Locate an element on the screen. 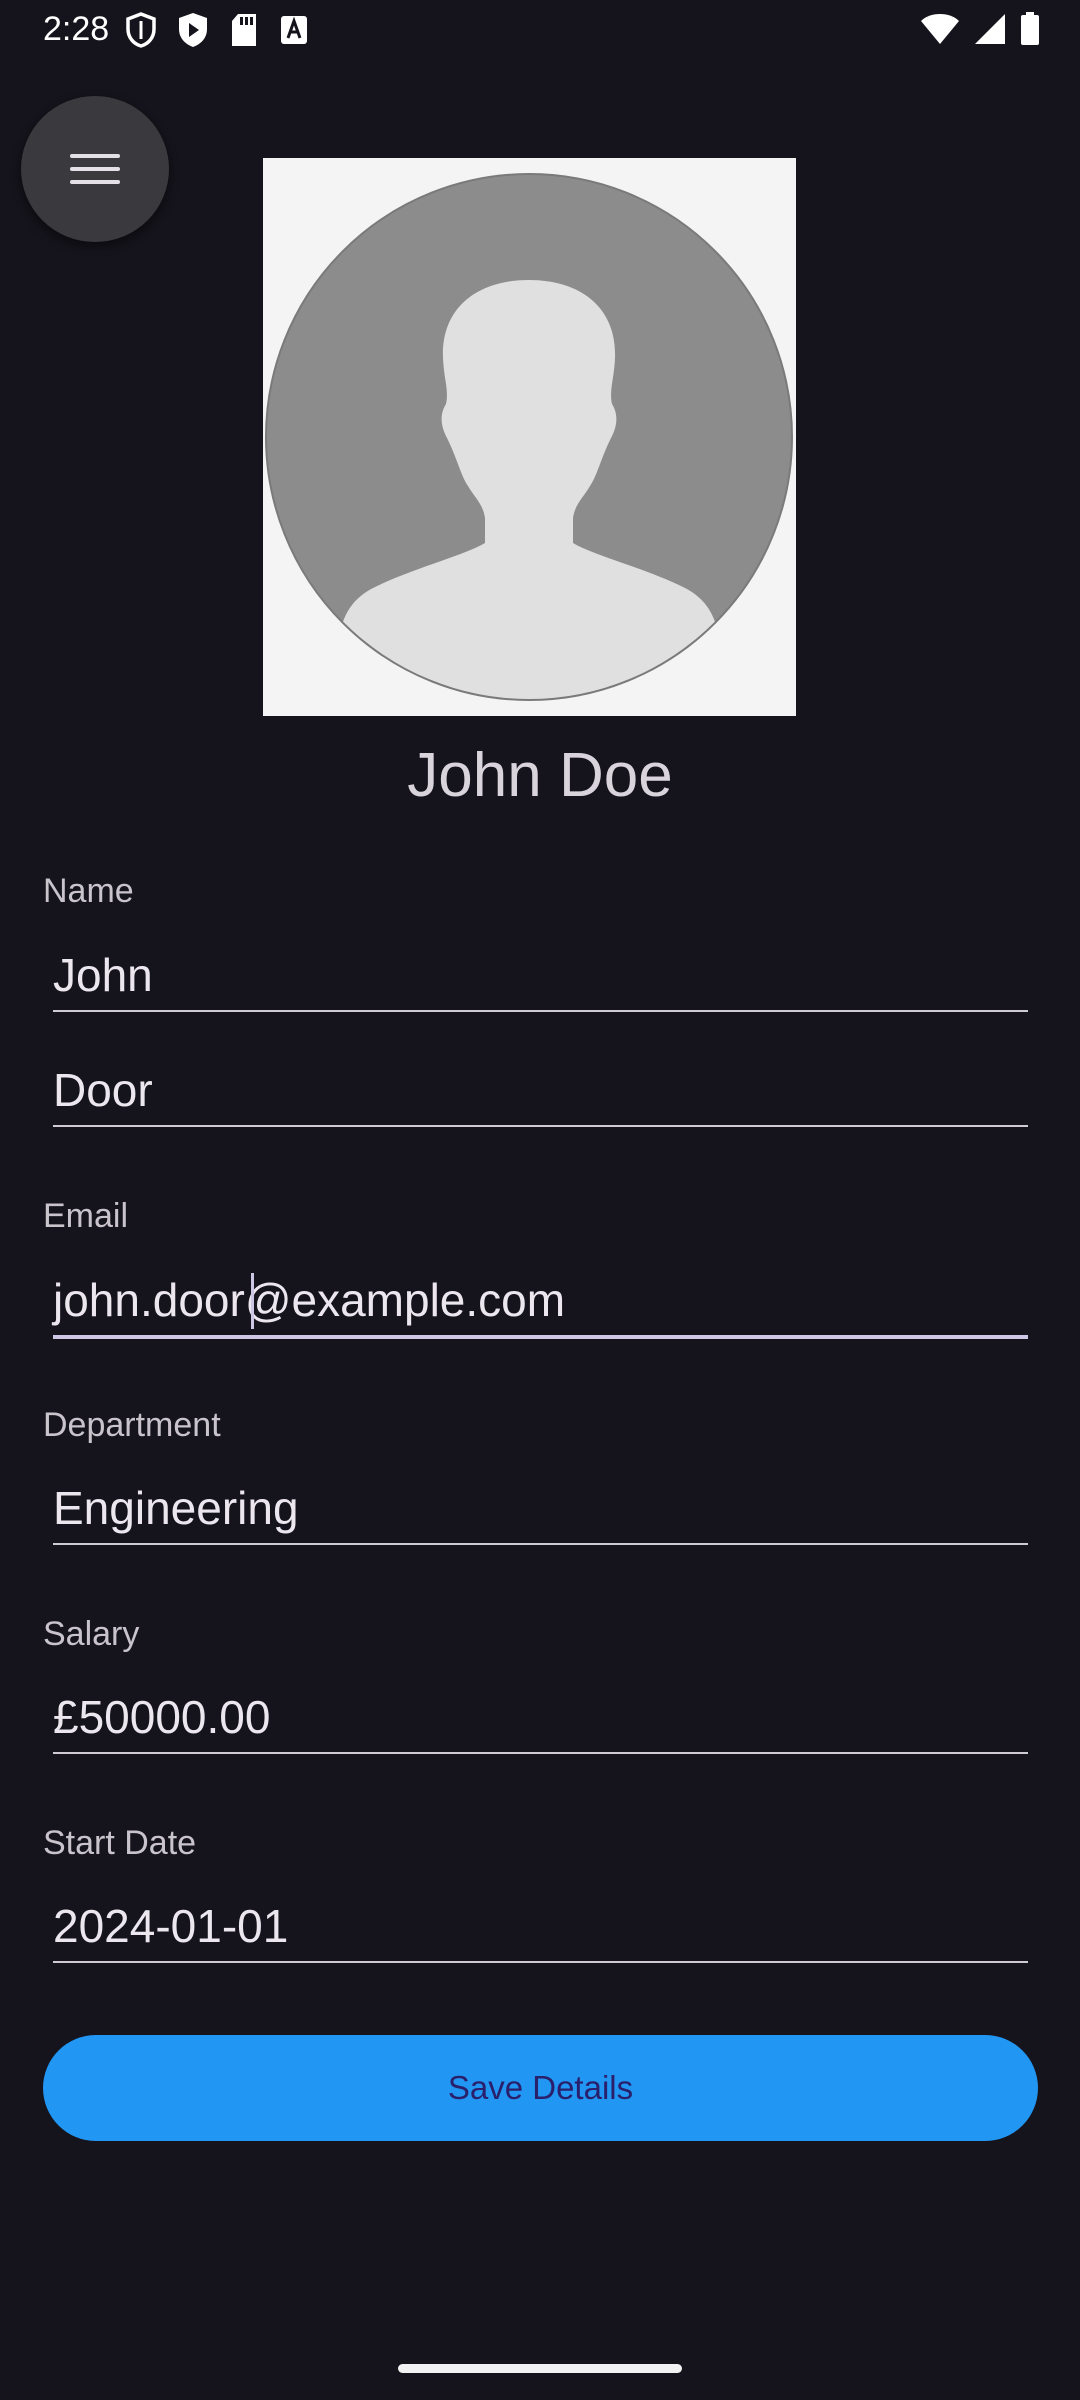 The height and width of the screenshot is (2400, 1080). name-label: Name is located at coordinates (88, 891).